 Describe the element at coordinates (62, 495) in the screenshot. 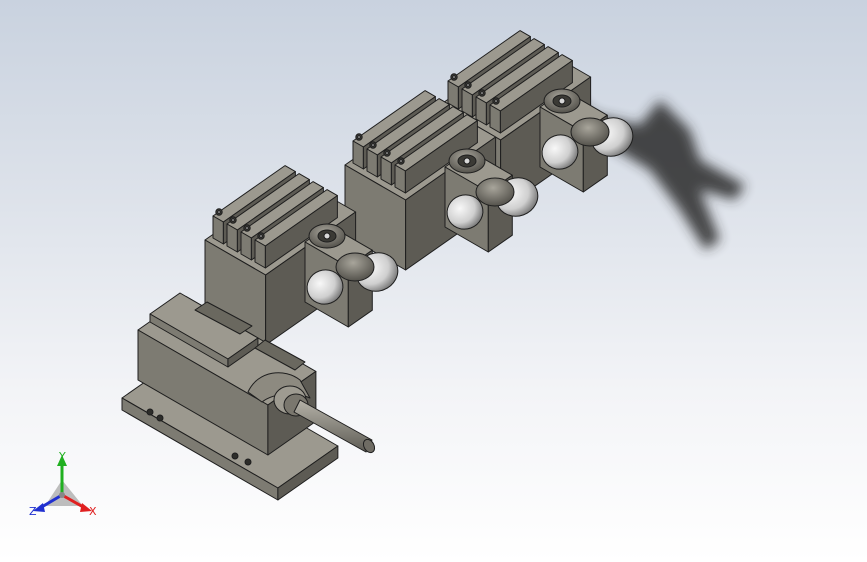

I see `triad-origin` at that location.